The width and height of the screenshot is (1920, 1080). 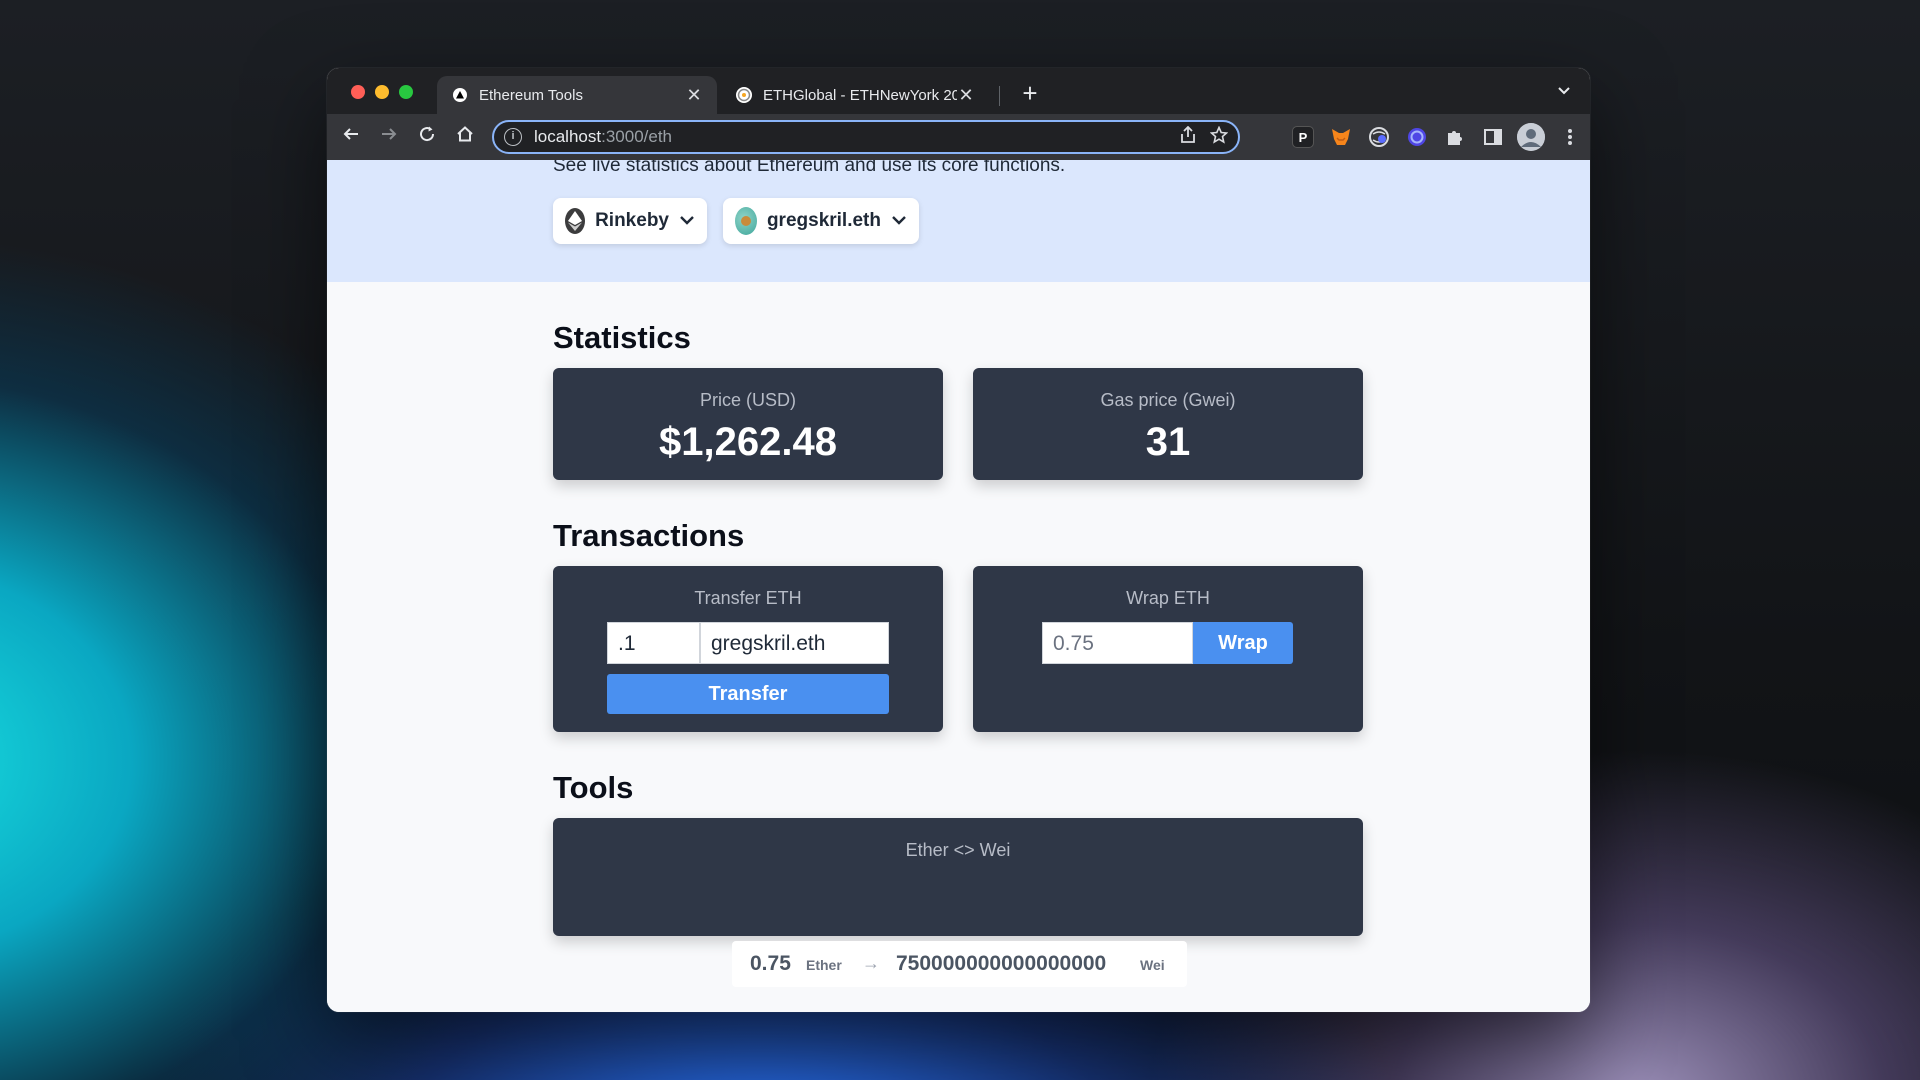 I want to click on browser-menu-icon, so click(x=1570, y=137).